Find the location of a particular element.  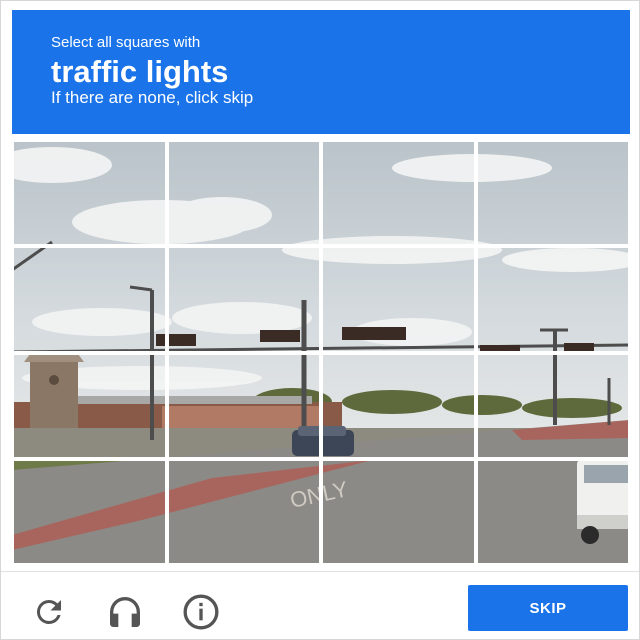

audio-challenge-button is located at coordinates (125, 612).